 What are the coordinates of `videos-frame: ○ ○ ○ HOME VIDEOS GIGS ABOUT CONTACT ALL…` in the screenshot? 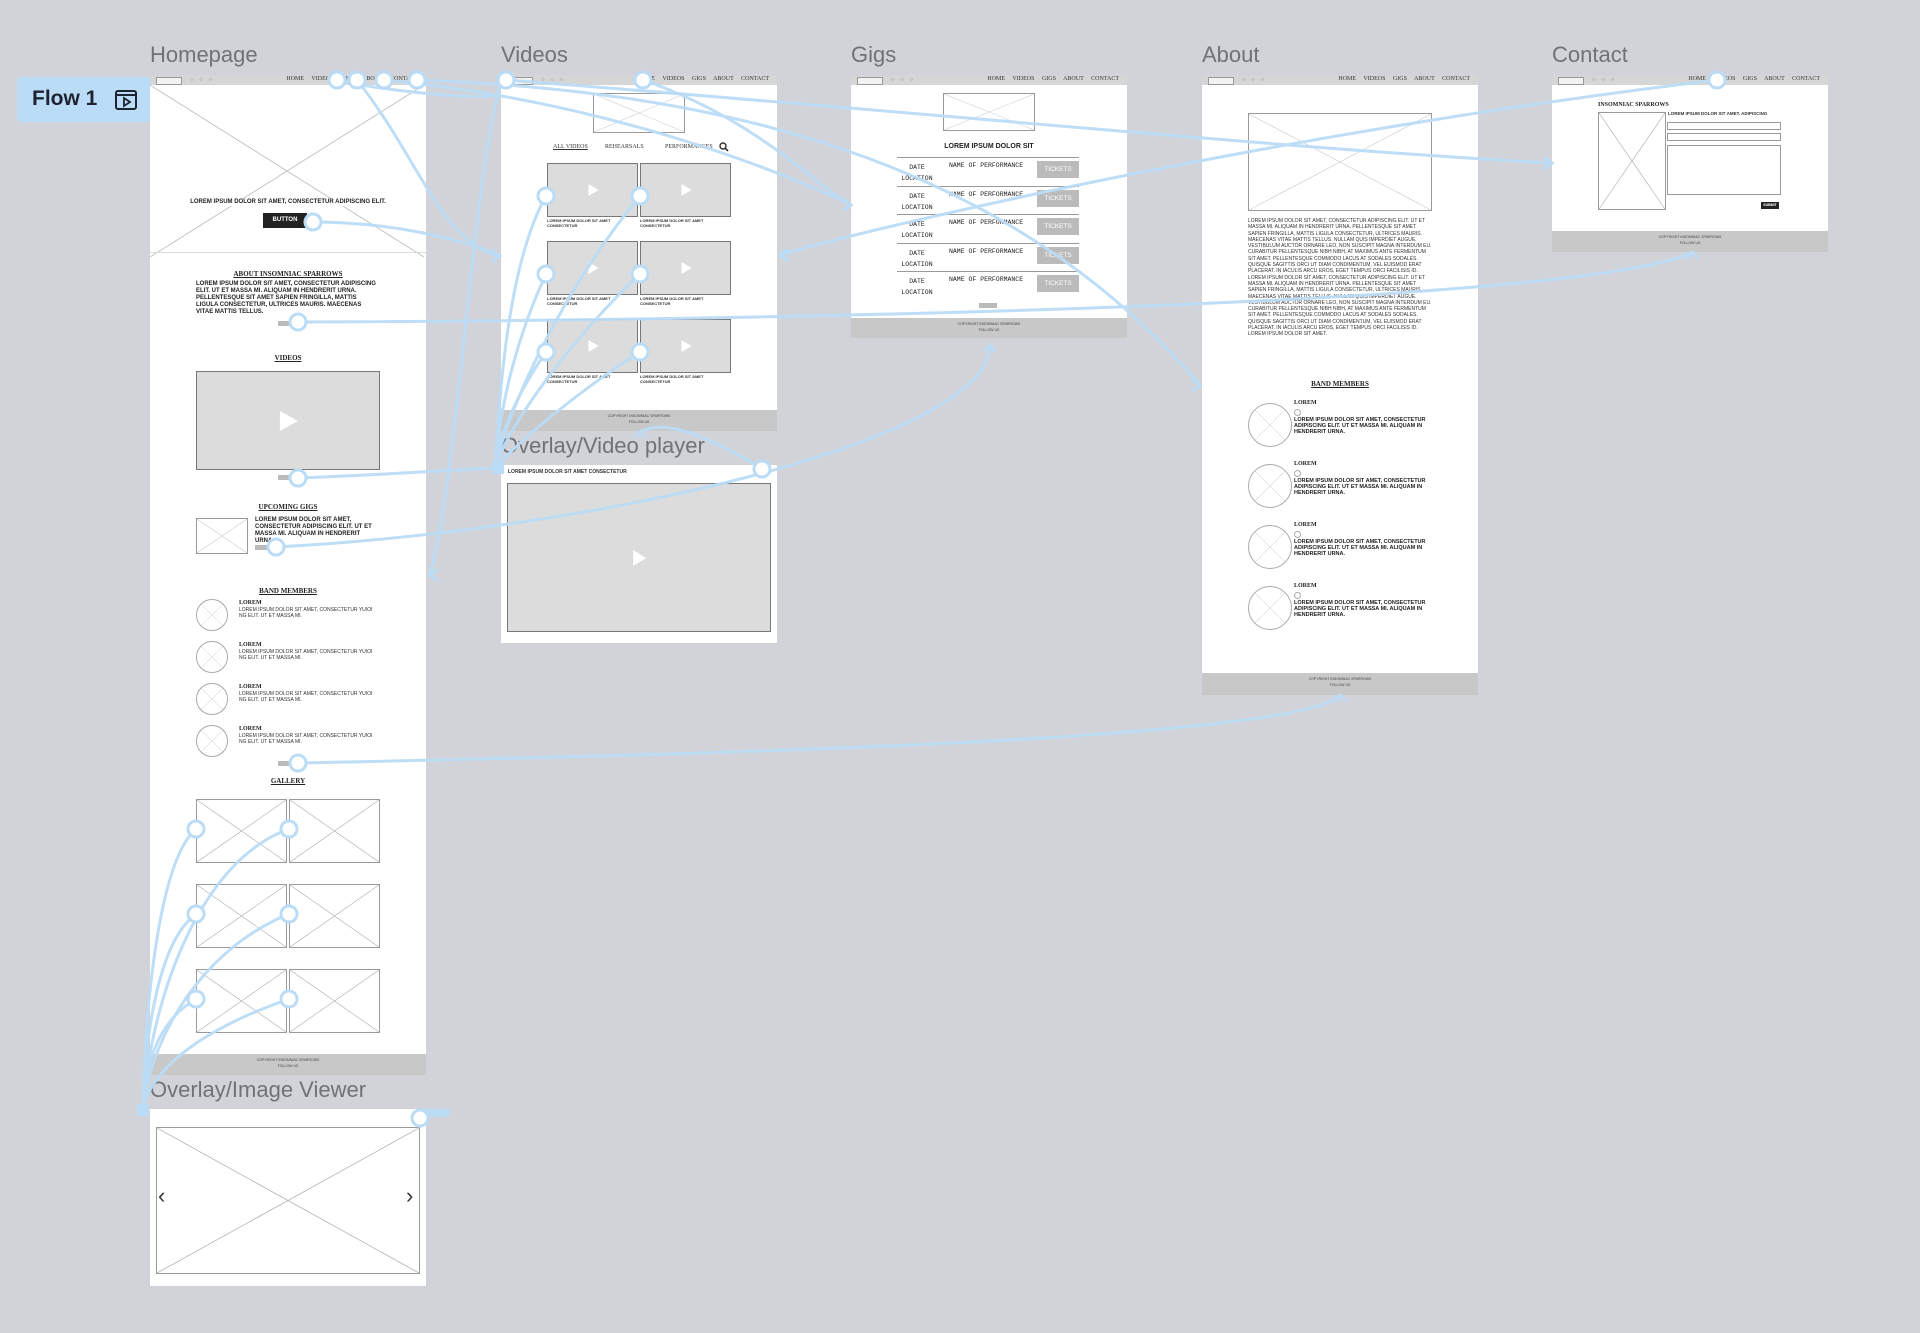 It's located at (639, 253).